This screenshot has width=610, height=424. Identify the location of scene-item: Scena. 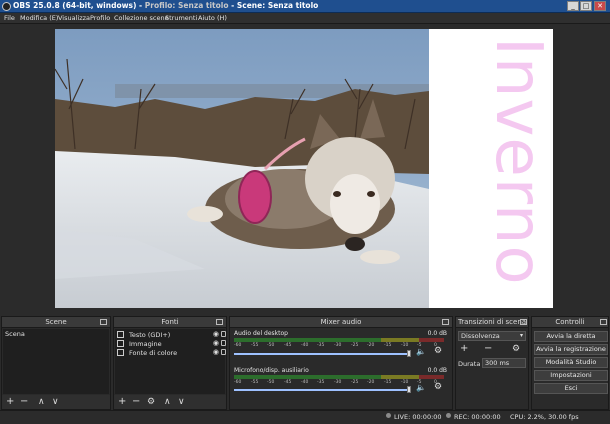
(15, 334).